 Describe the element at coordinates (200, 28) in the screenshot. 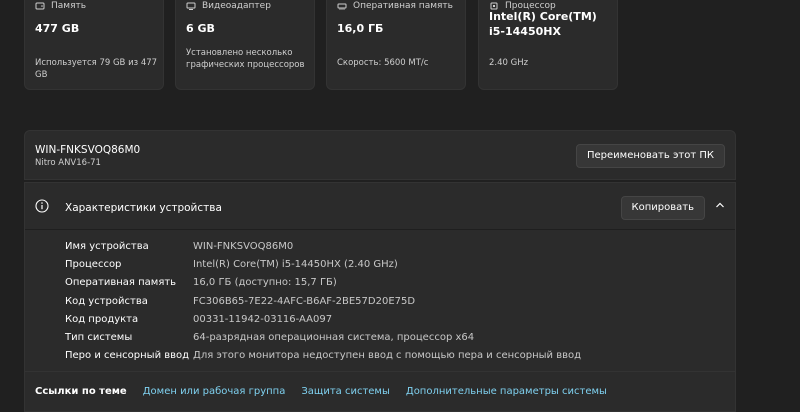

I see `gpu-card-value: 6 GB` at that location.